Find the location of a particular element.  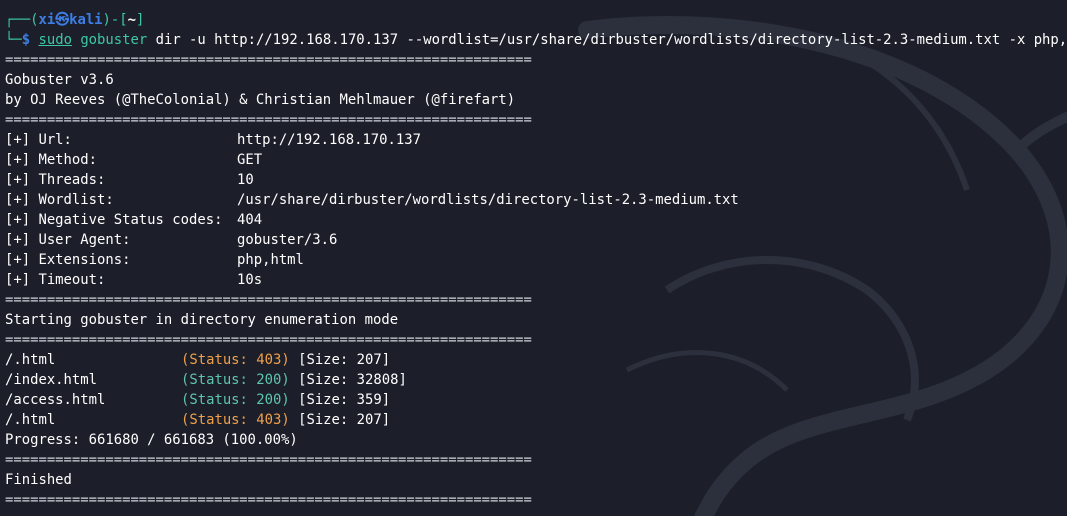

config-row: [+] Negative Status codes: 404 is located at coordinates (536, 220).